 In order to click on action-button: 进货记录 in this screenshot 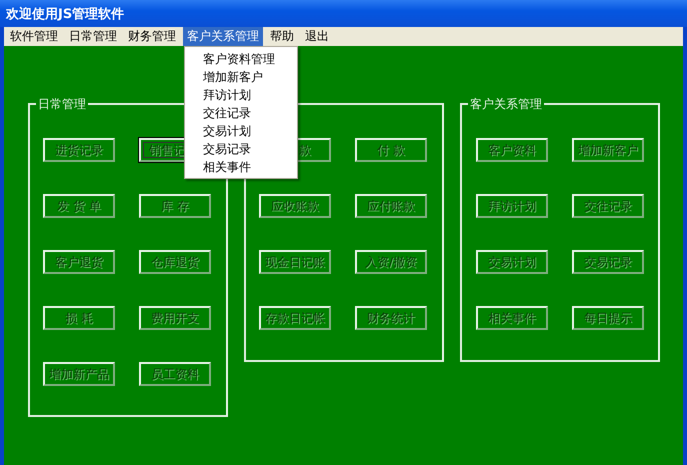, I will do `click(79, 150)`.